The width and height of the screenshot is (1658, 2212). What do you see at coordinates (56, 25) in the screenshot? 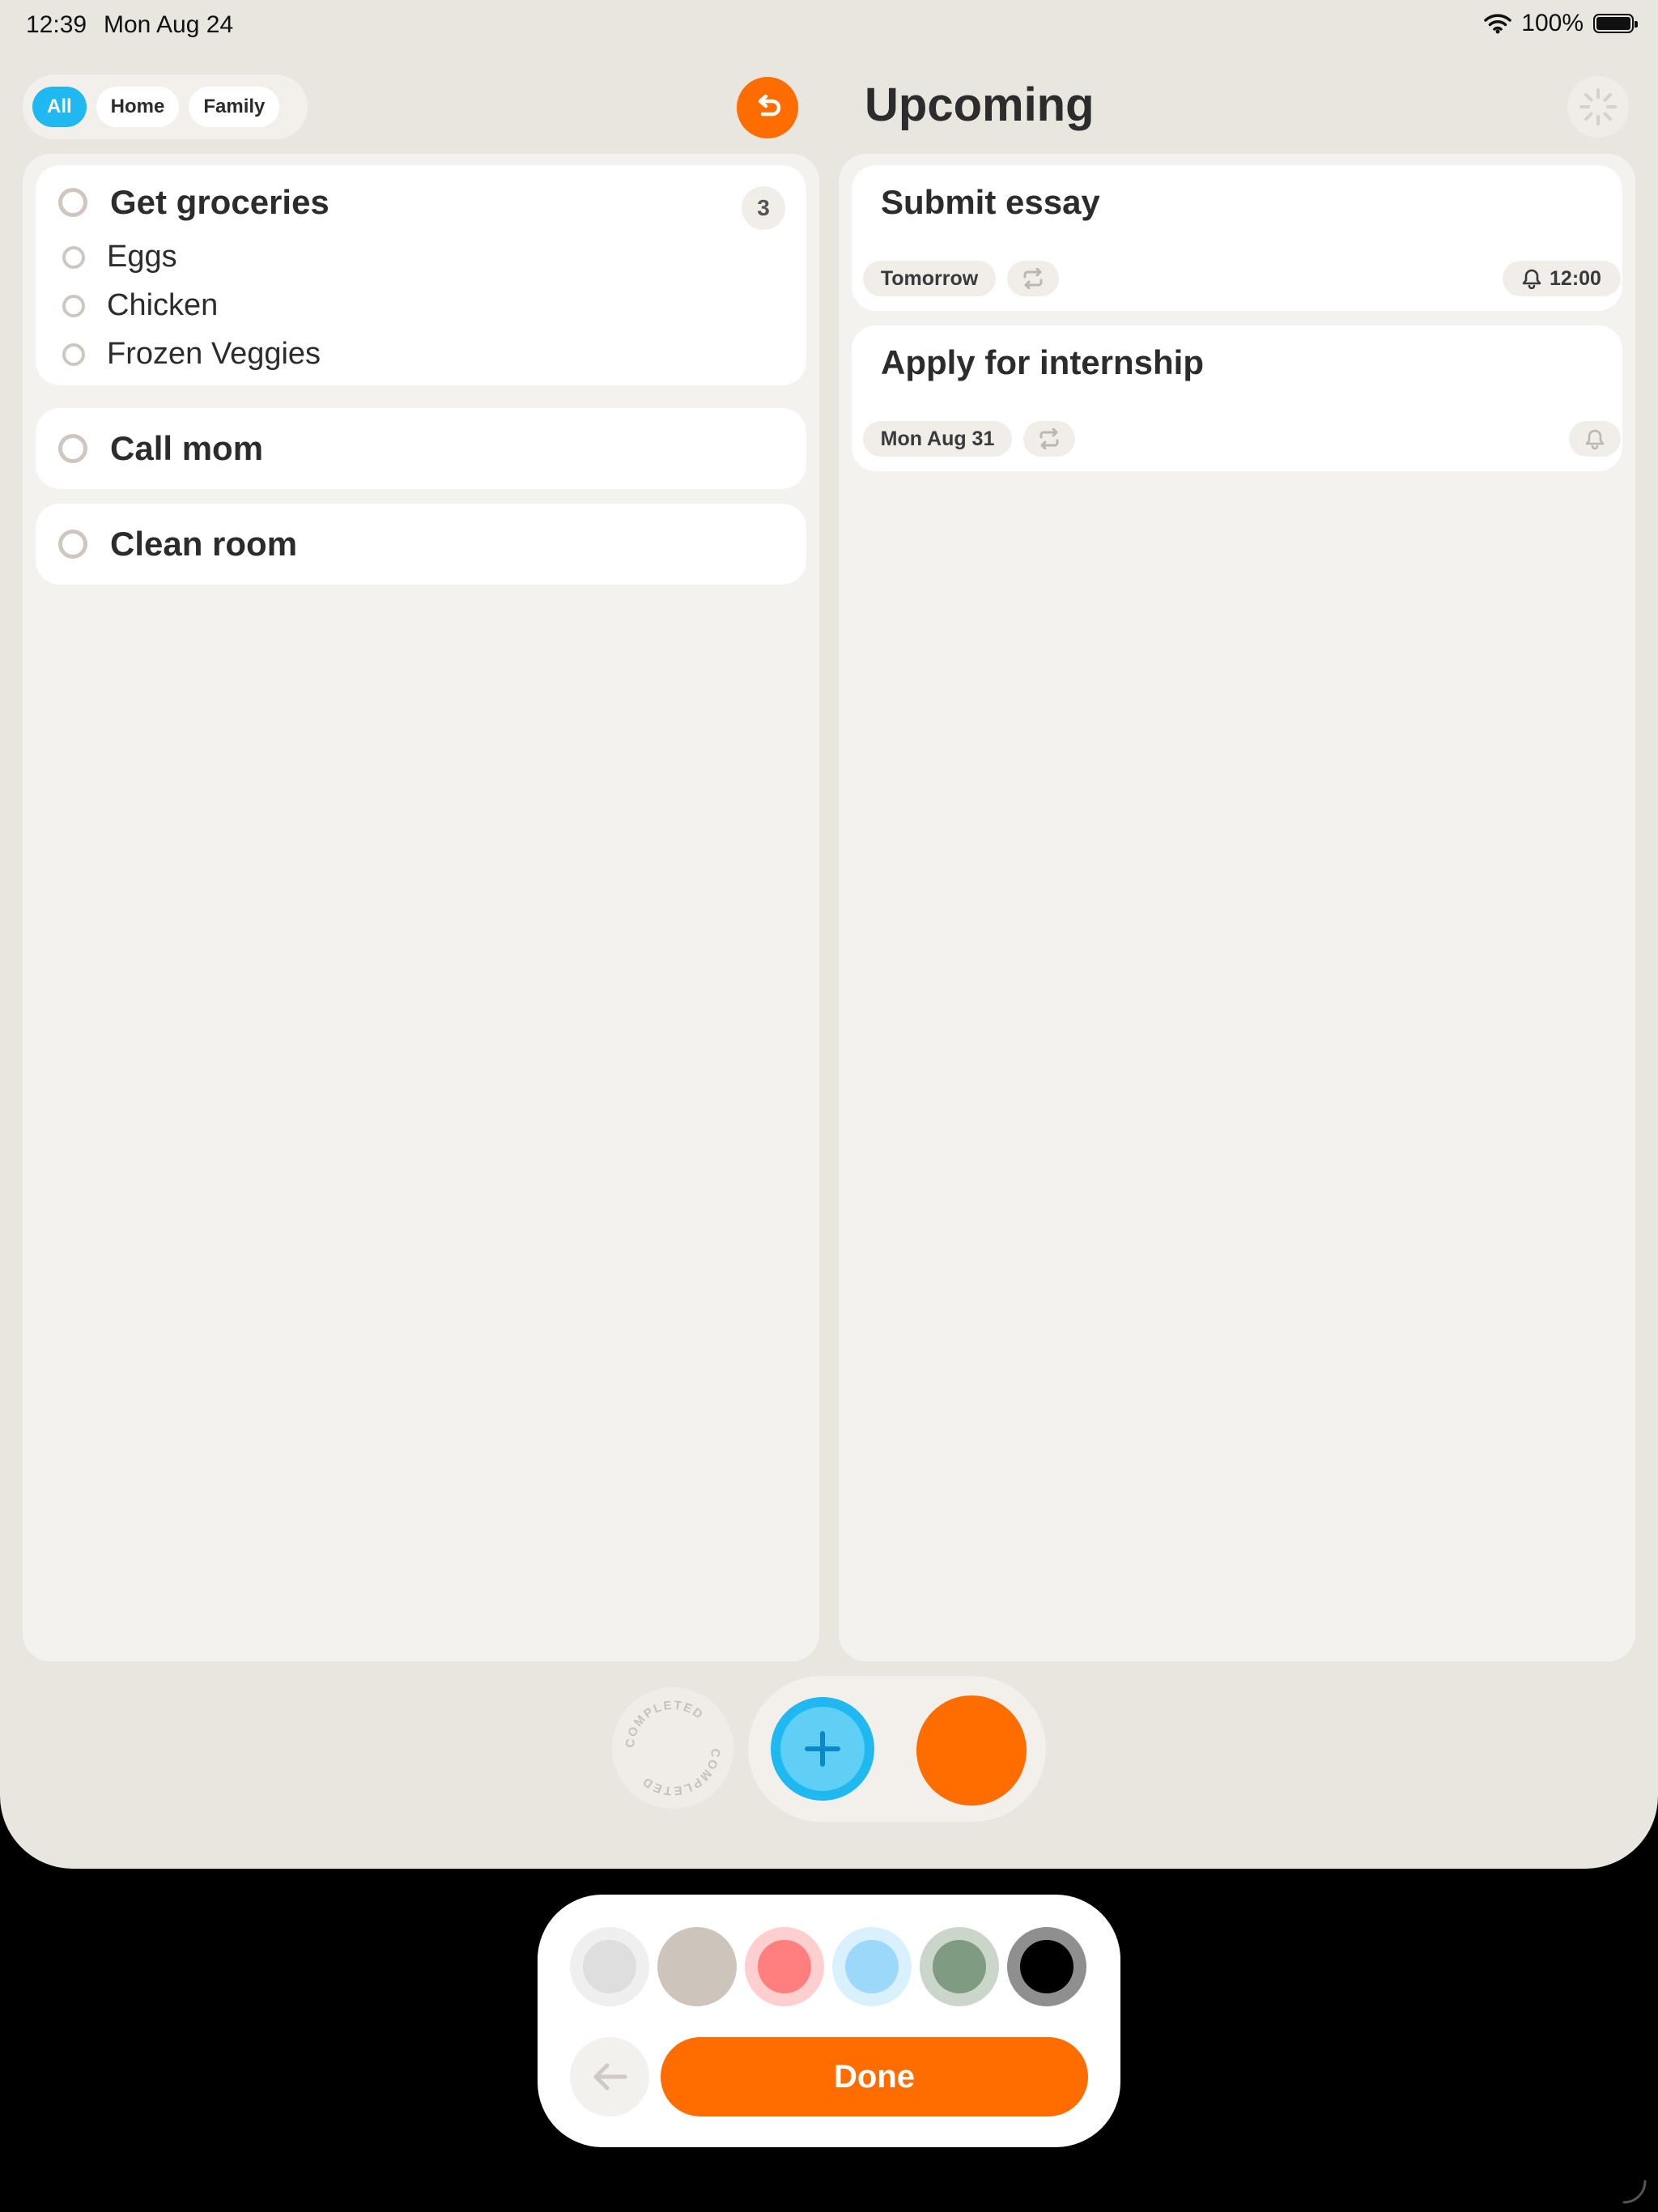
I see `status-time: 12:39` at bounding box center [56, 25].